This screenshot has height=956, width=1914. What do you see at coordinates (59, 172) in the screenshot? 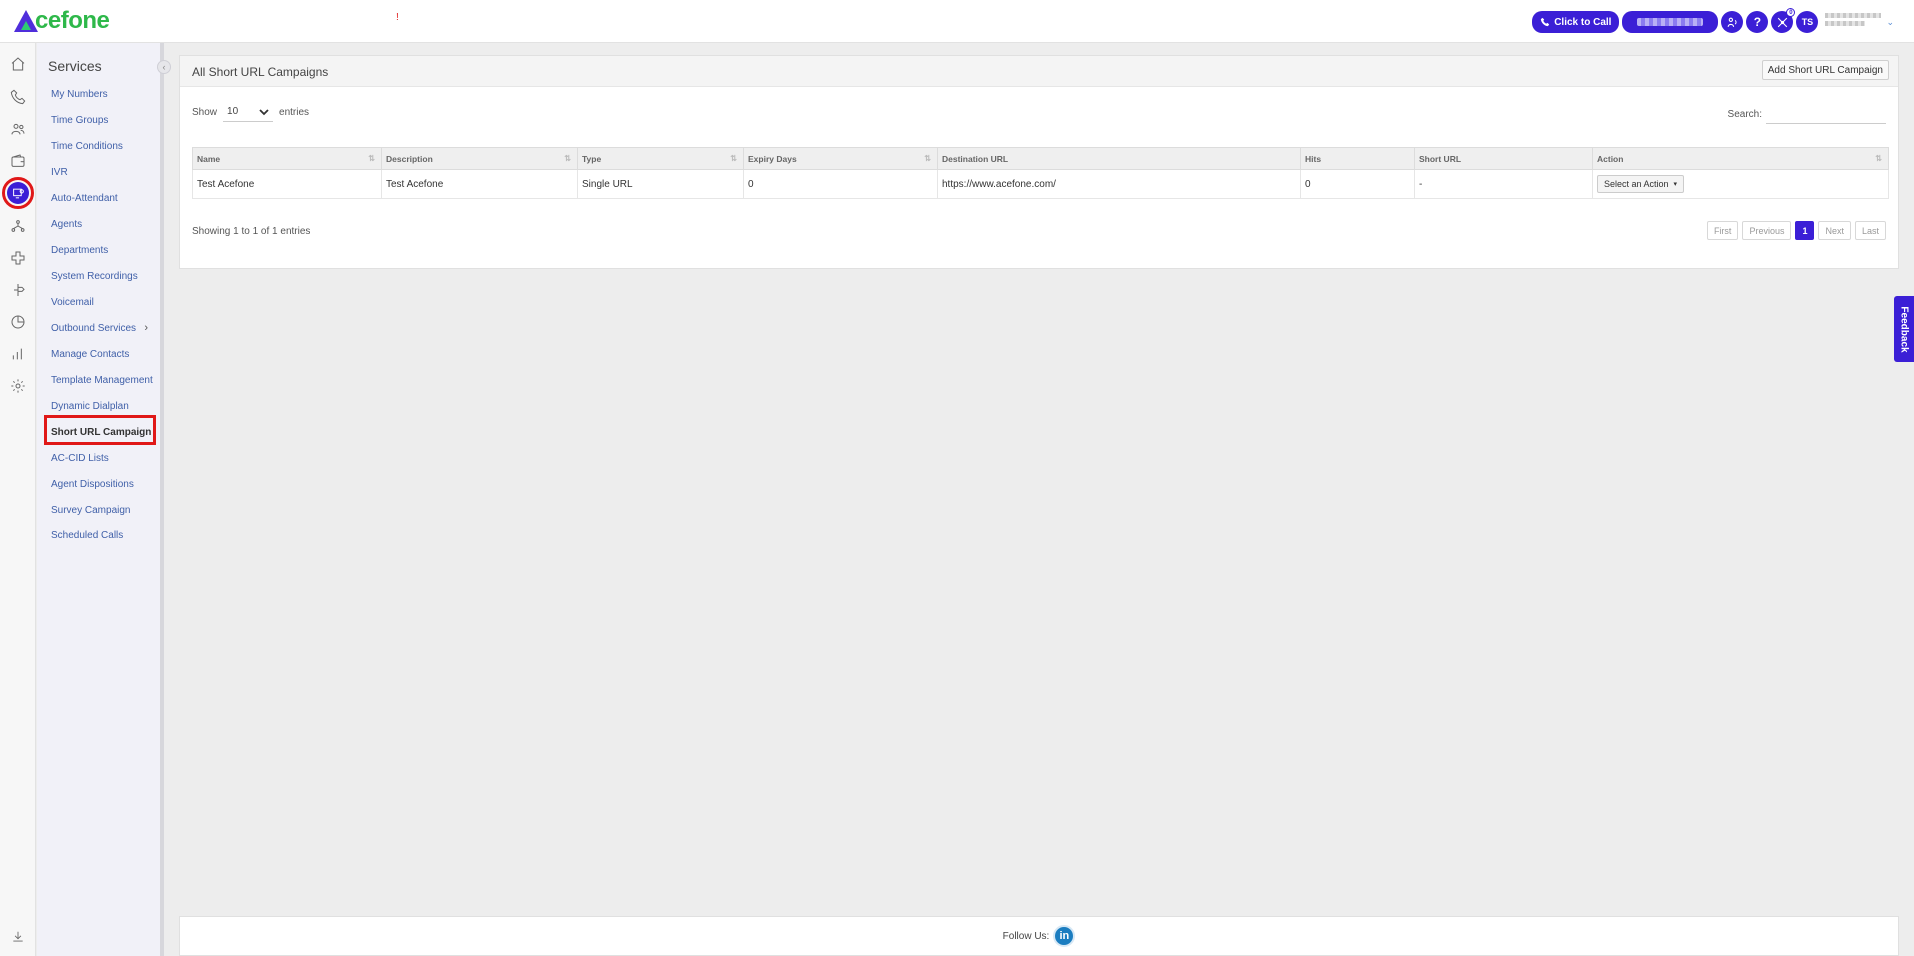
I see `sidebar-item-ivr: IVR` at bounding box center [59, 172].